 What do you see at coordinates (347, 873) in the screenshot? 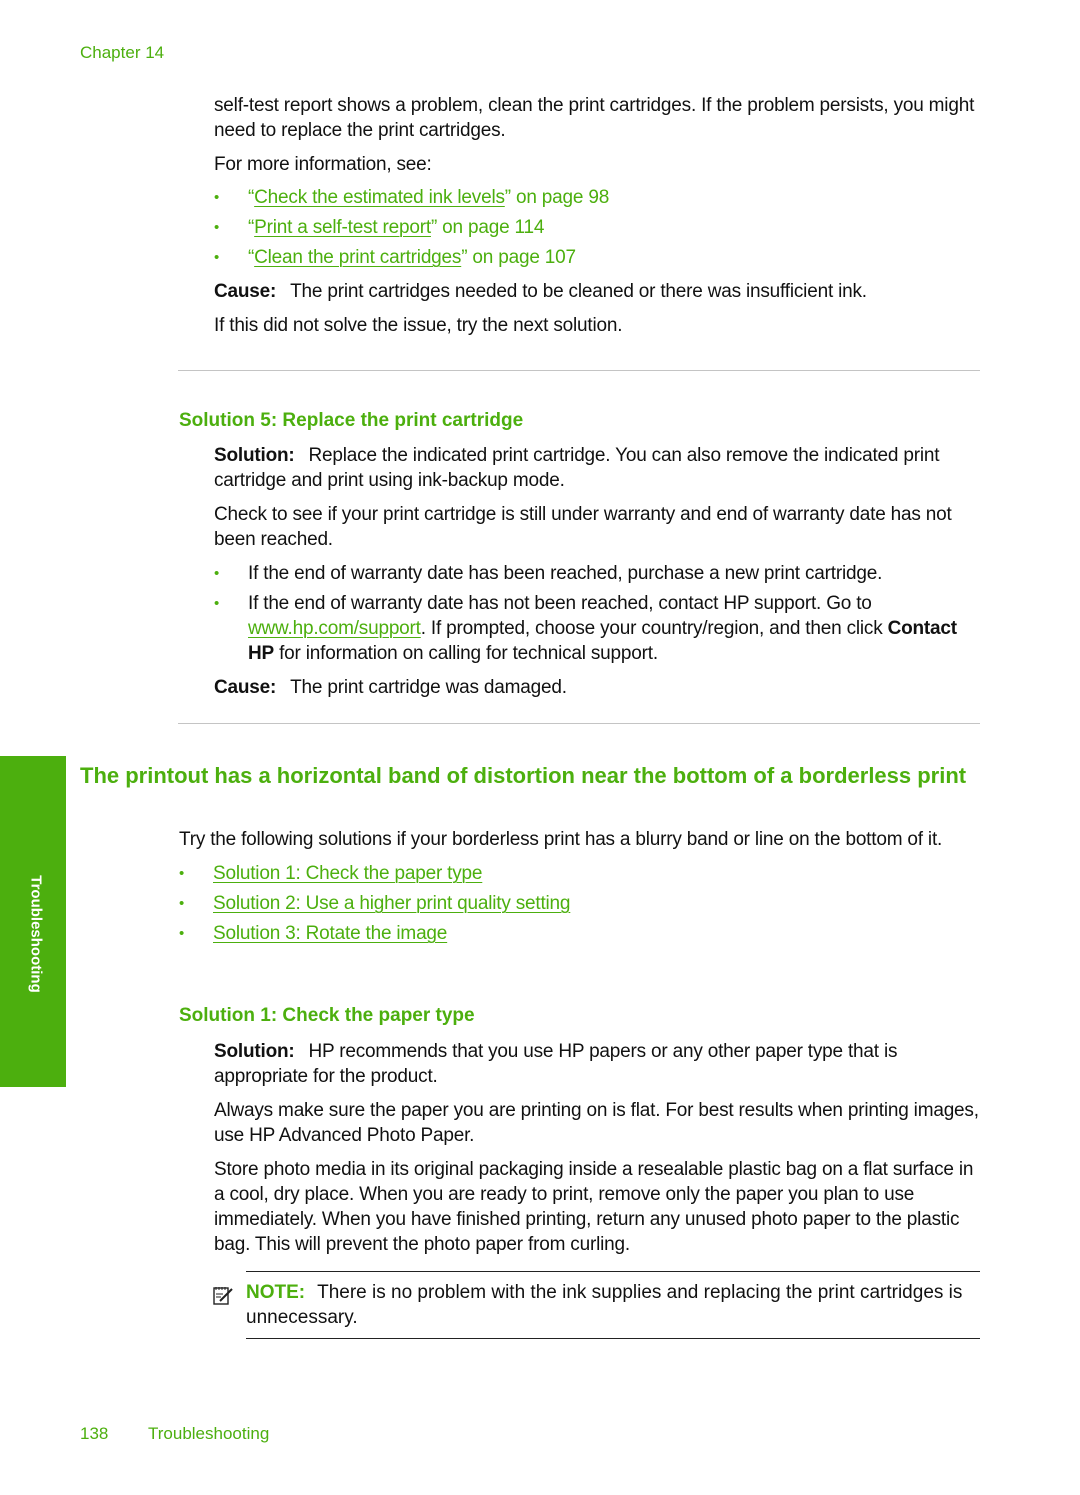
I see `solution1-link: Solution 1: Check the paper type` at bounding box center [347, 873].